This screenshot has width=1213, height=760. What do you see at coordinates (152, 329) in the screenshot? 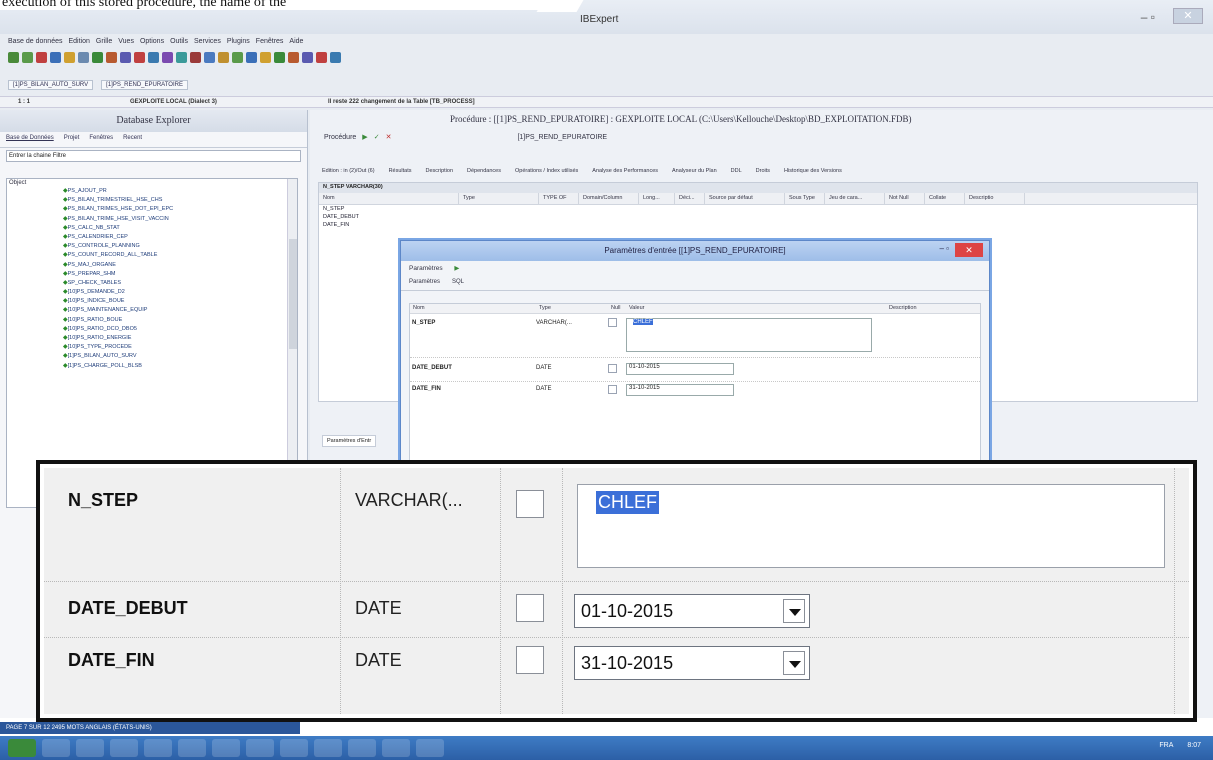
I see `tree-item: [10]PS_RATIO_DCO_DBO5` at bounding box center [152, 329].